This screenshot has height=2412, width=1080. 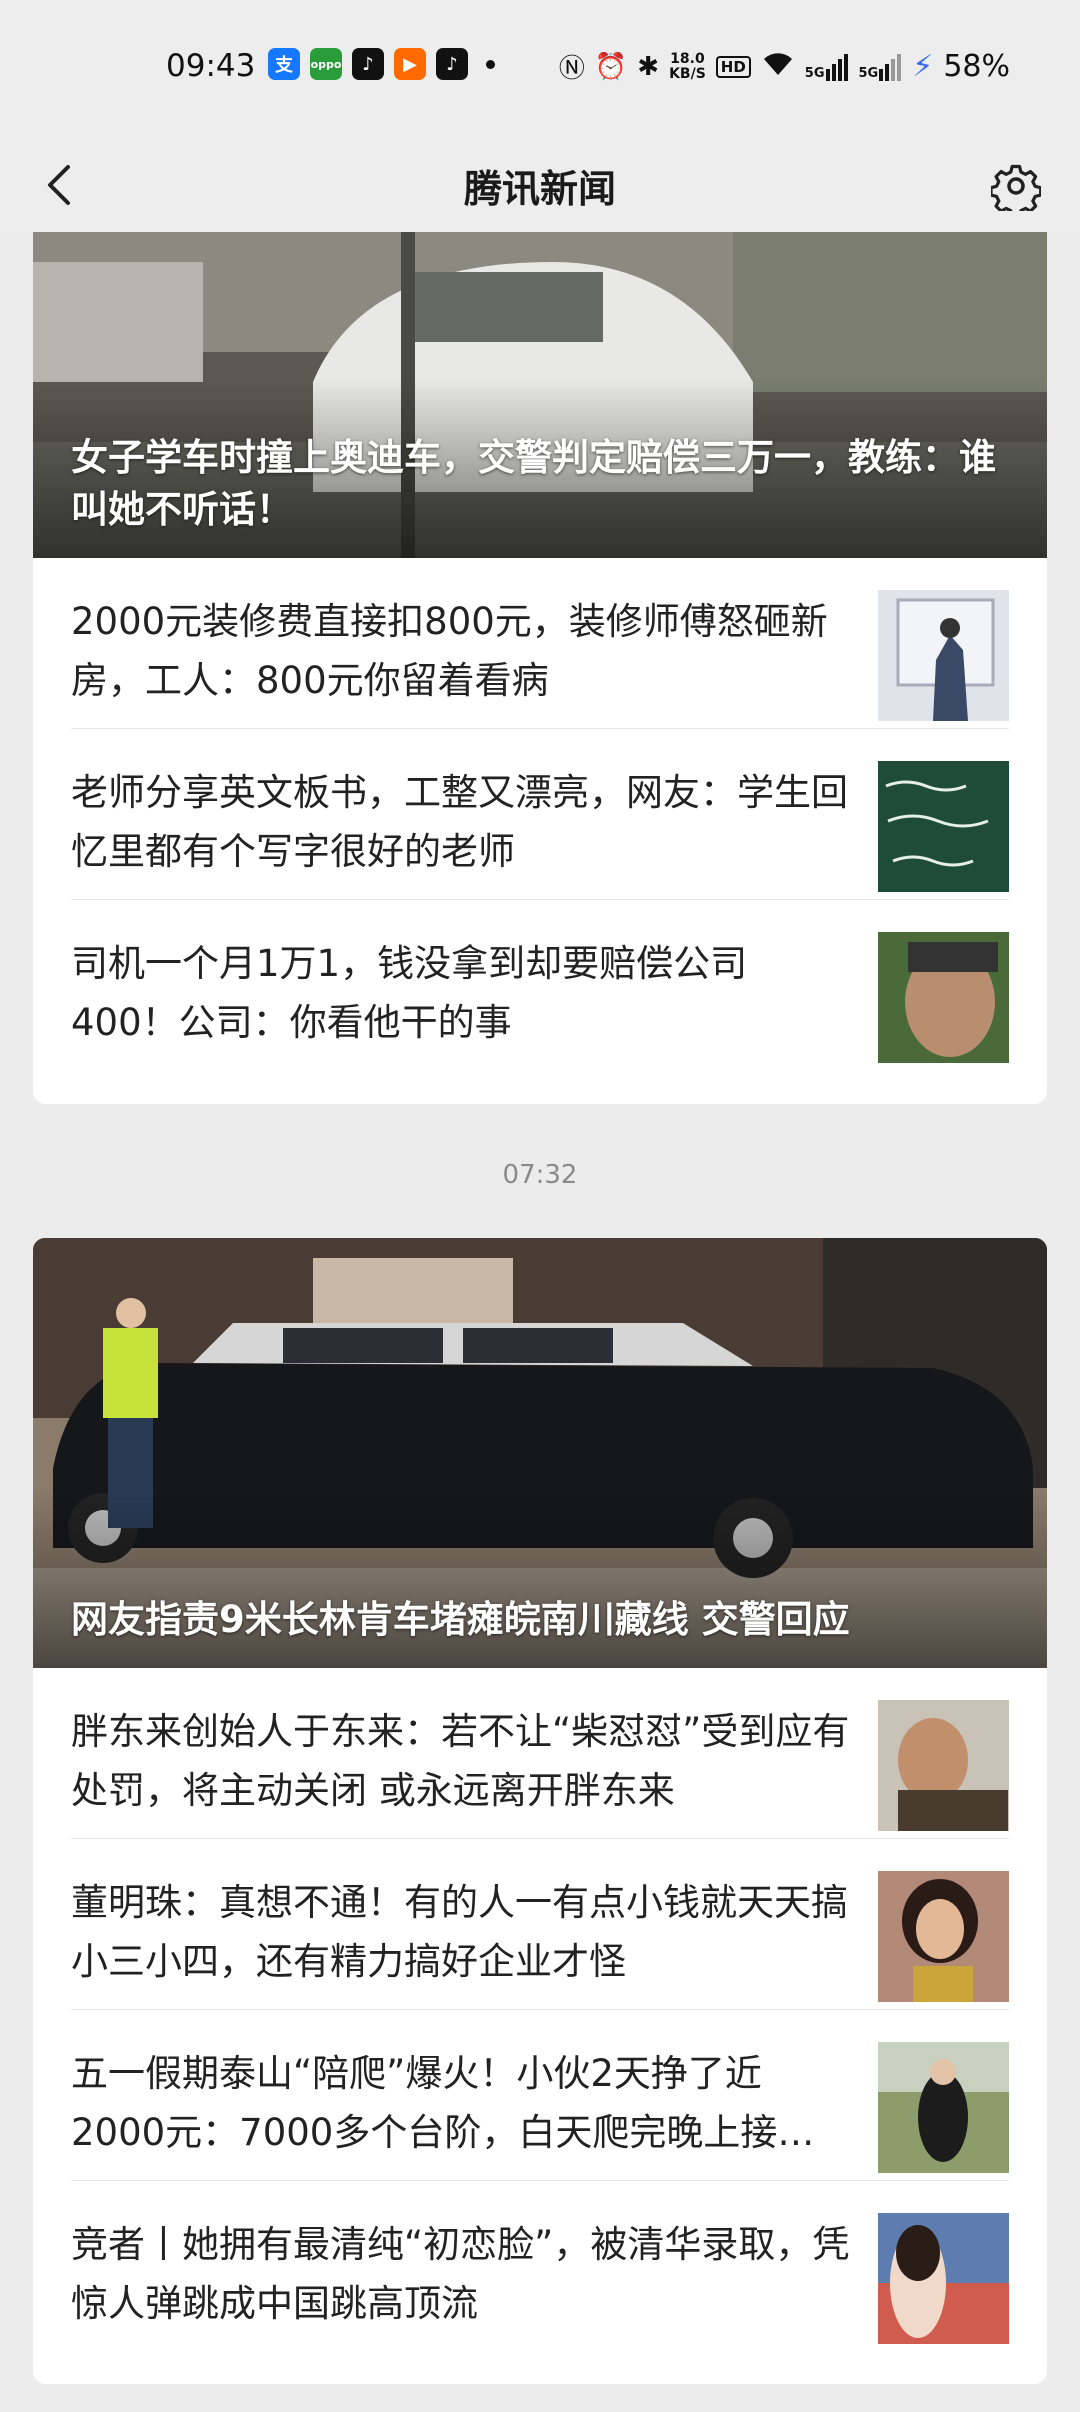 What do you see at coordinates (460, 2274) in the screenshot?
I see `news-item-title: 竞者丨她拥有最清纯“初恋脸”，被清华录取，凭惊人弹跳成中国跳高顶流` at bounding box center [460, 2274].